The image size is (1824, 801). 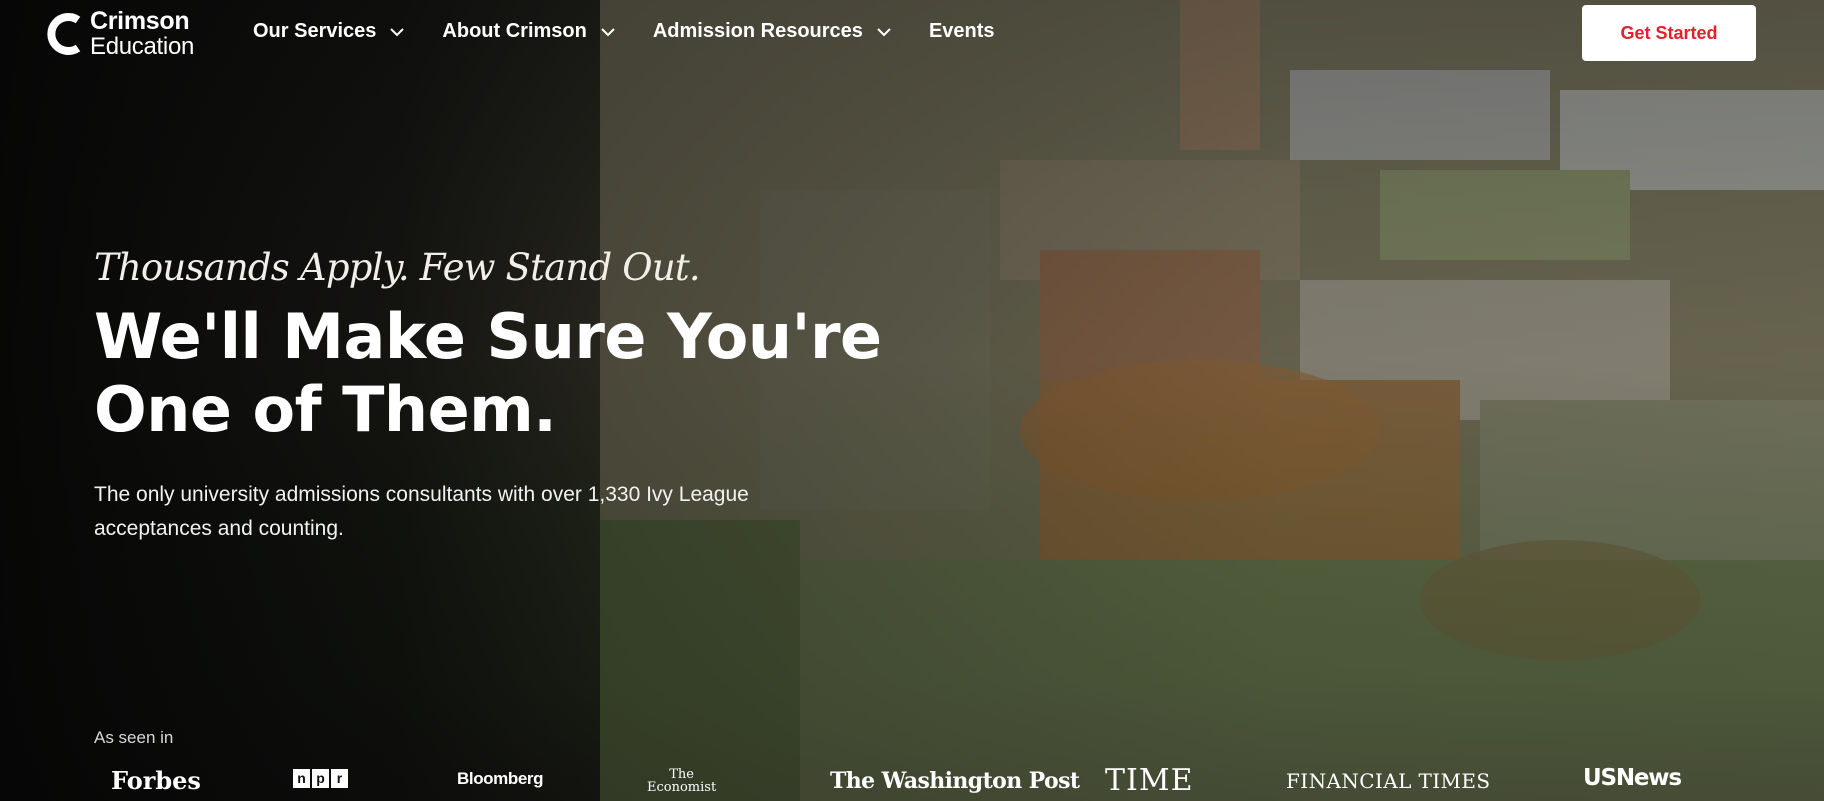 I want to click on hero-headline: We'll Make Sure You're One of Them., so click(x=504, y=373).